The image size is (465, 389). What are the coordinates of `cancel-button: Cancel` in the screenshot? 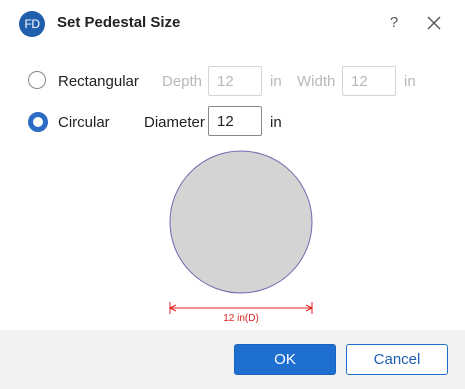 It's located at (397, 359).